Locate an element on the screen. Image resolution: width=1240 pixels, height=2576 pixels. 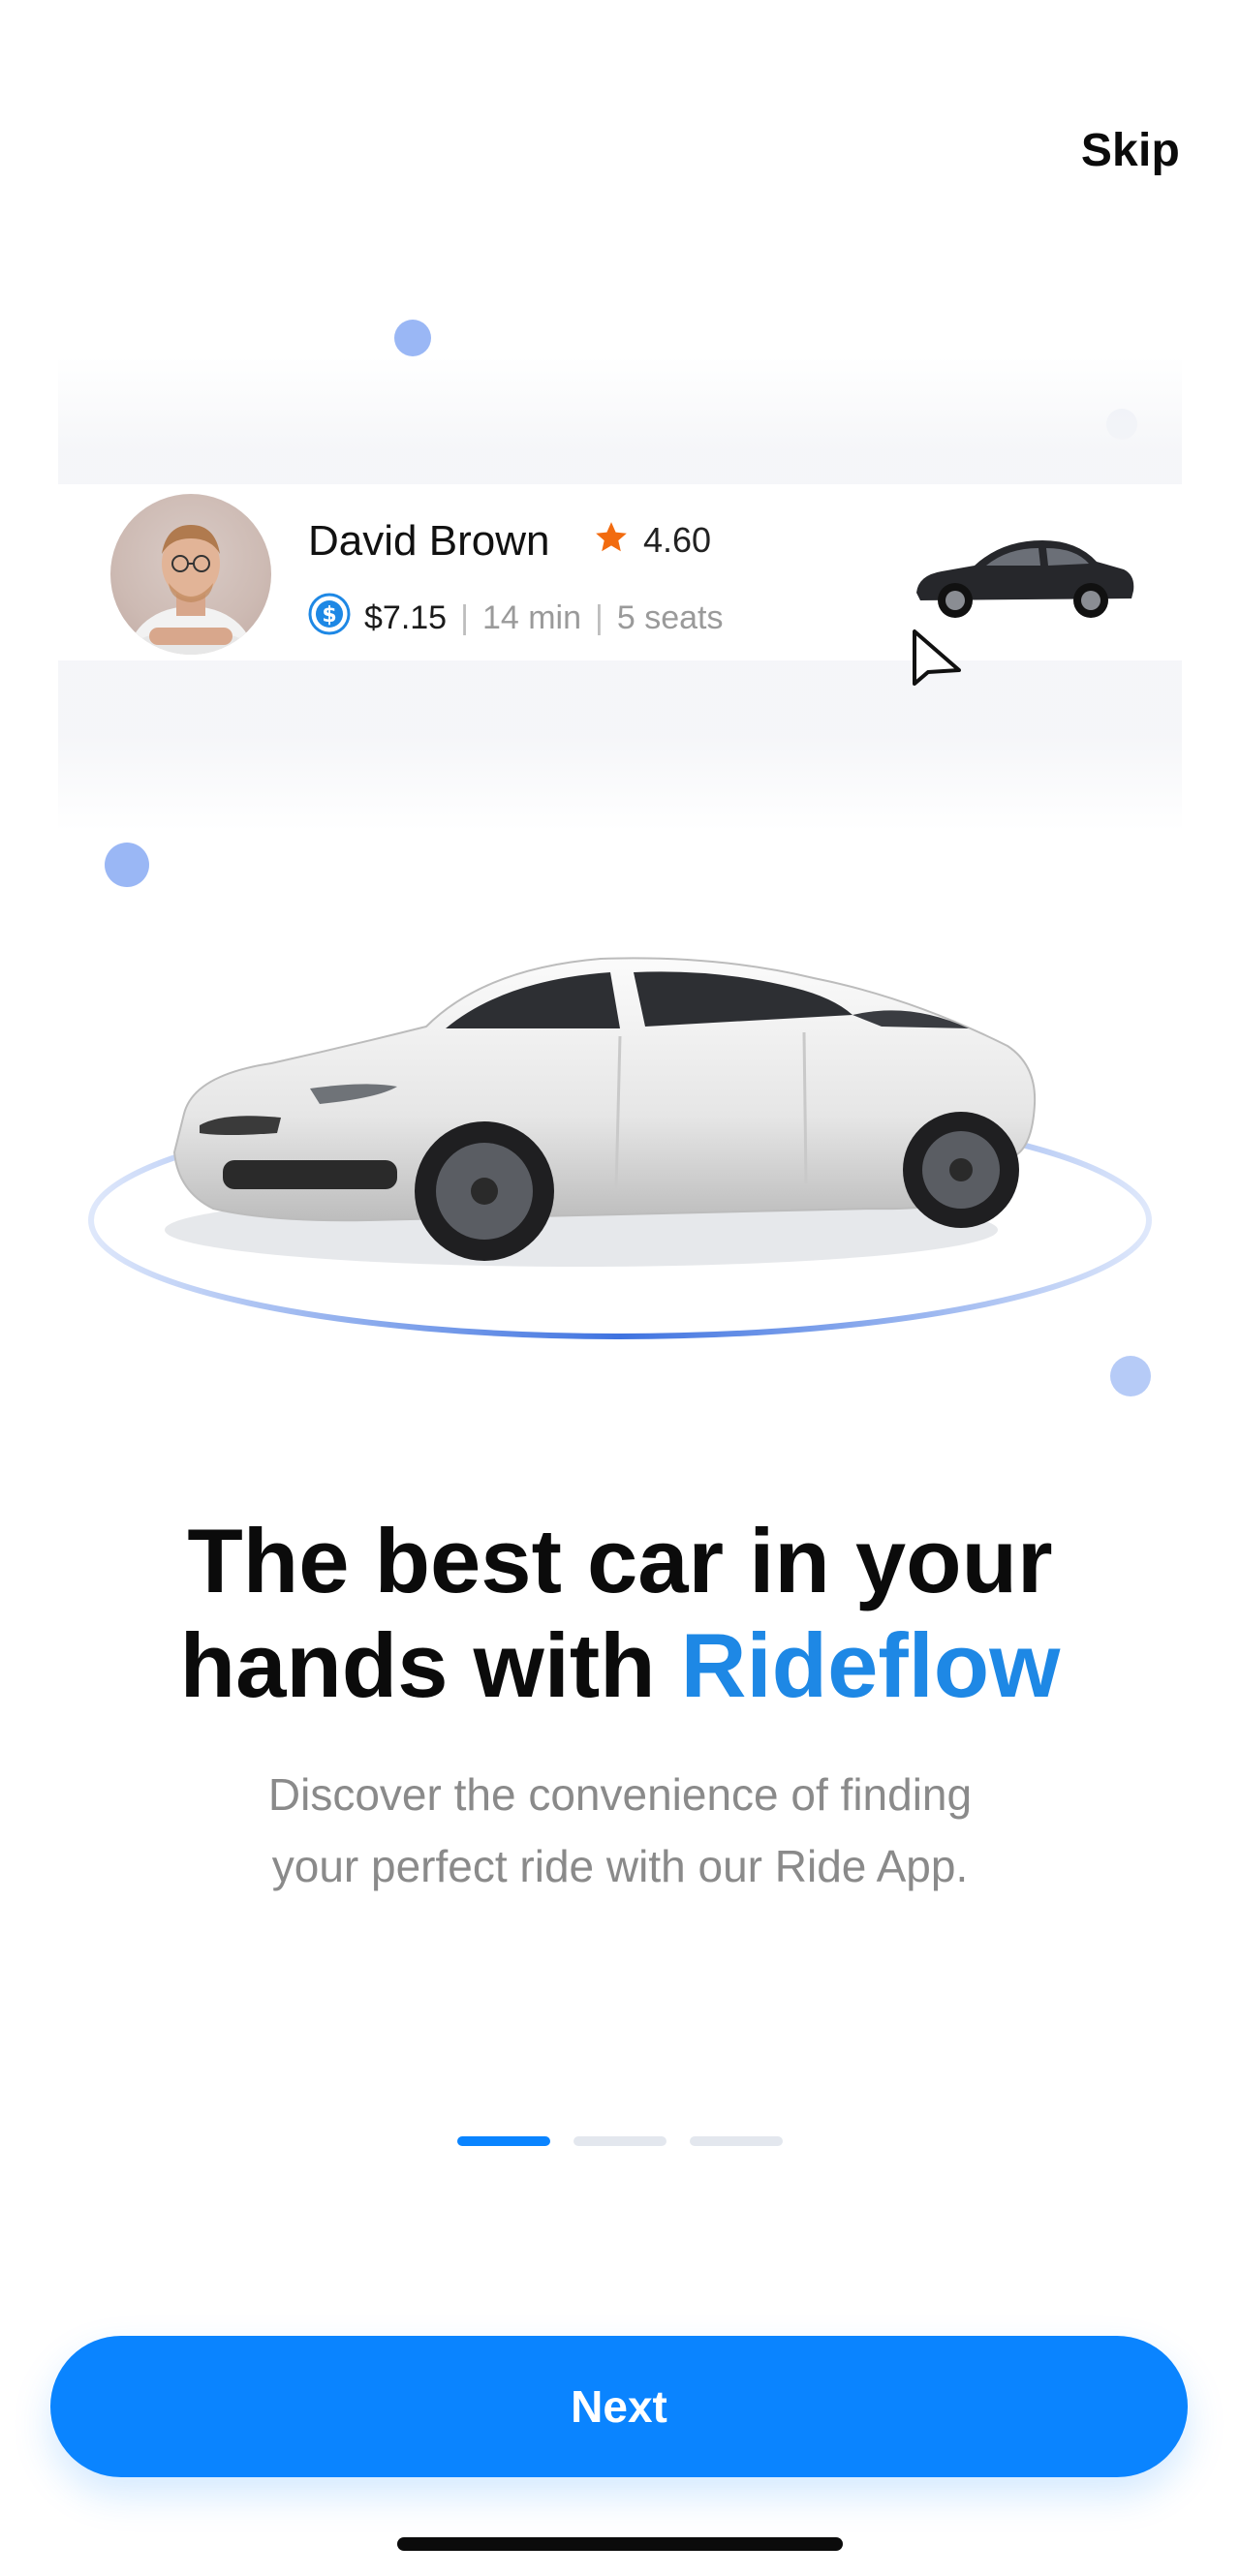
driver-rating: 4.60 is located at coordinates (652, 540).